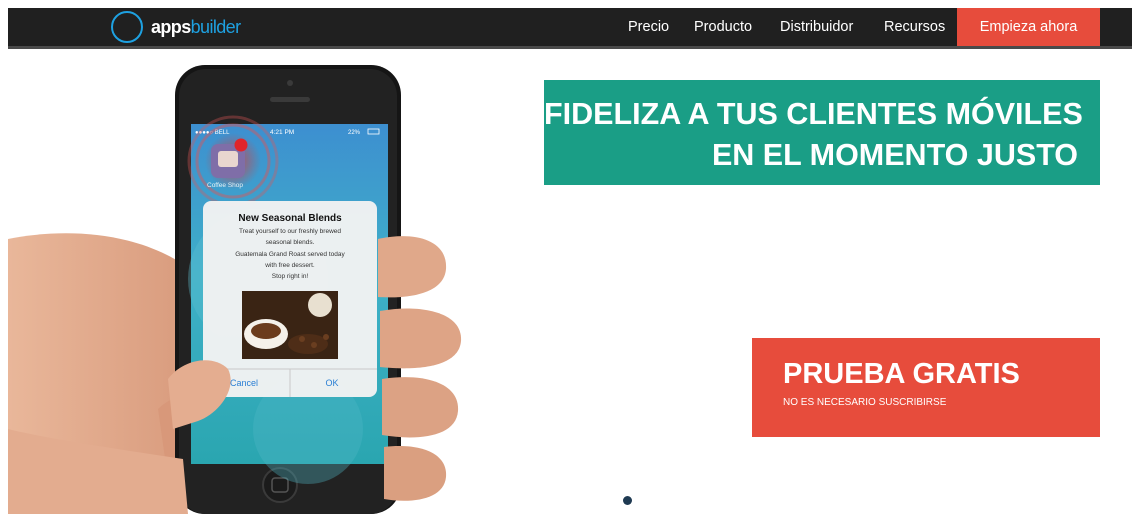  Describe the element at coordinates (241, 145) in the screenshot. I see `notification-badge-icon` at that location.